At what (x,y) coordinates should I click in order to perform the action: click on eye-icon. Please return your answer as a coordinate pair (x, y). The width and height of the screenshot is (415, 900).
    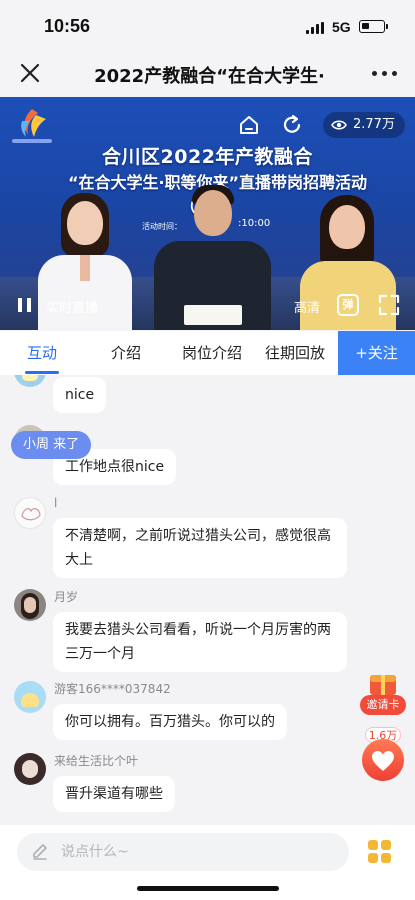
    Looking at the image, I should click on (339, 125).